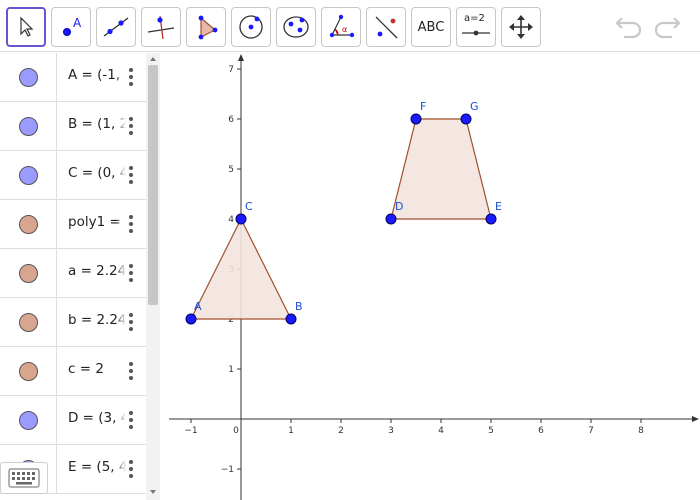 This screenshot has width=700, height=500. I want to click on algebra-row-text: E = (5, 4), so click(97, 469).